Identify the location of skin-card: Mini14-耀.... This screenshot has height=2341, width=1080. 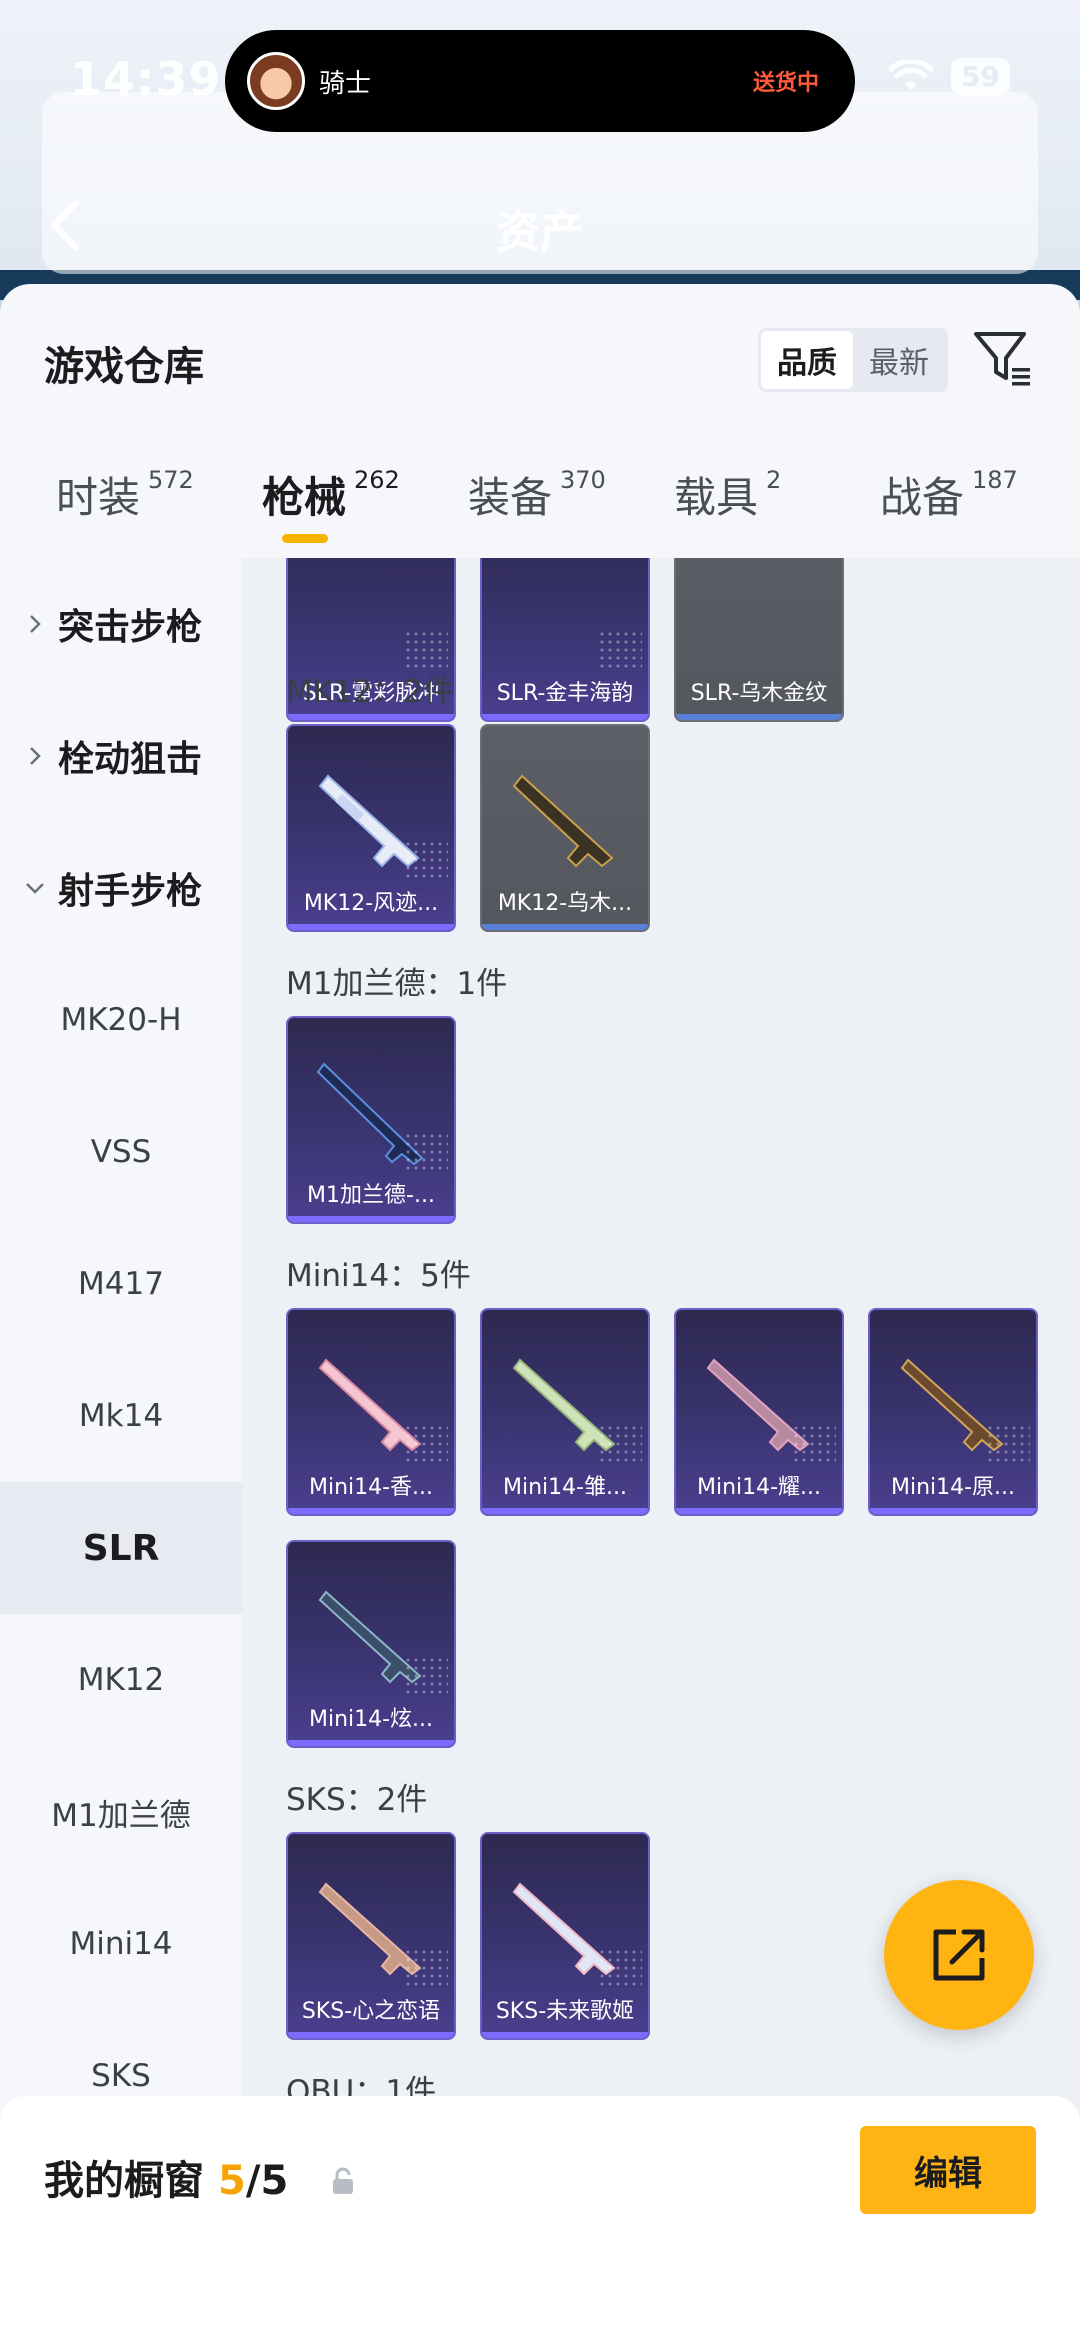
(759, 1412).